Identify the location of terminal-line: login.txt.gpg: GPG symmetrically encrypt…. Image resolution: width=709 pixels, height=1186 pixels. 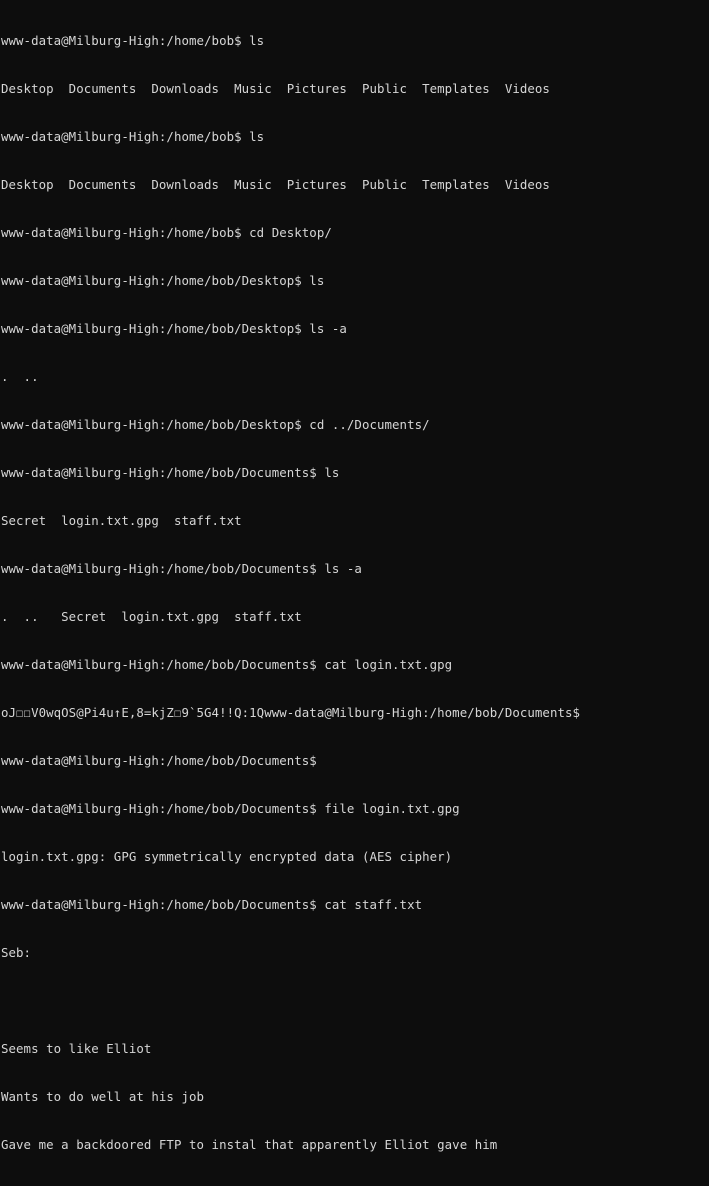
(227, 856).